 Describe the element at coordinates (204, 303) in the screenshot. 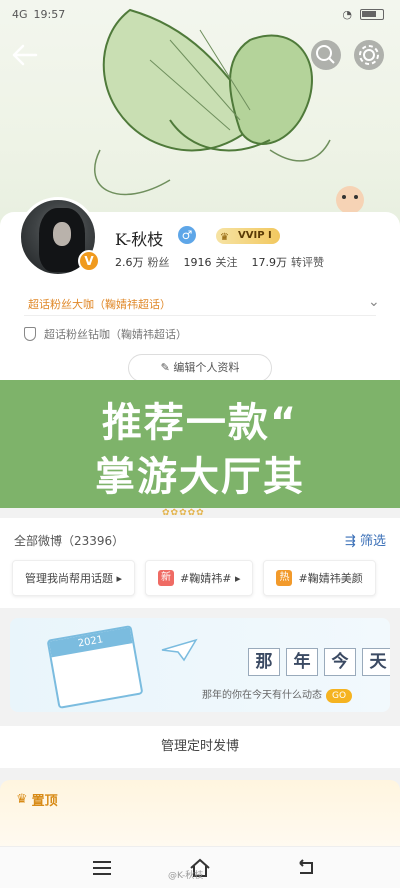

I see `fan-title-row: 超话粉丝大咖（鞠婧祎超话） ⌄` at that location.